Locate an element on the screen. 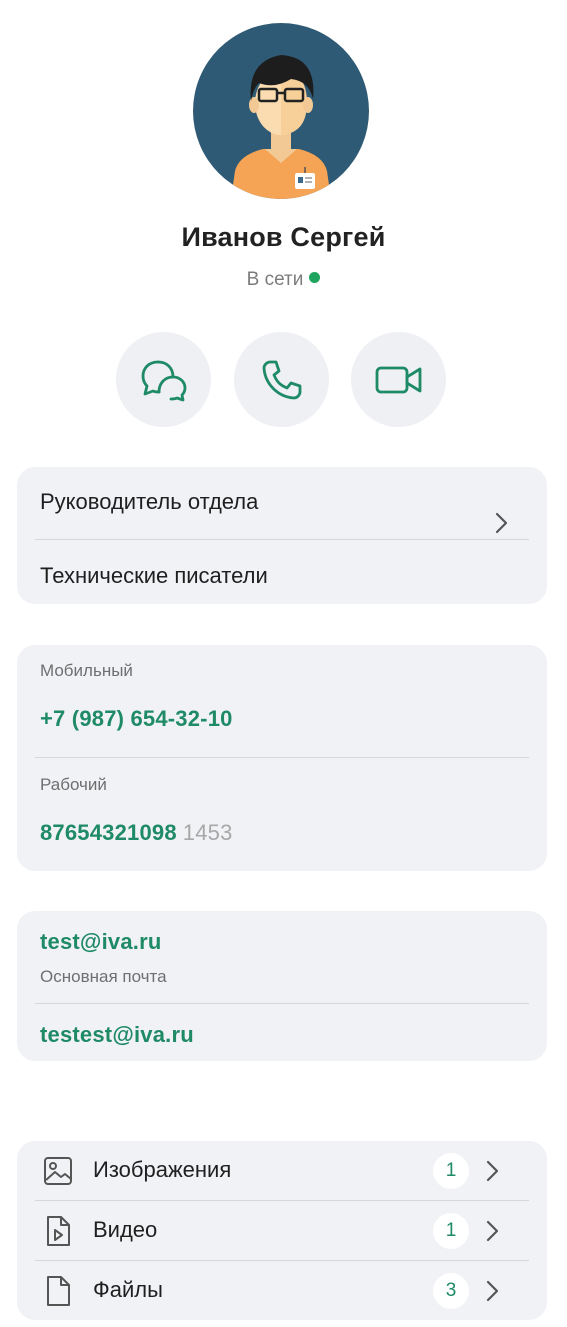 The image size is (567, 1327). work-phone-number: 87654321098 is located at coordinates (108, 832).